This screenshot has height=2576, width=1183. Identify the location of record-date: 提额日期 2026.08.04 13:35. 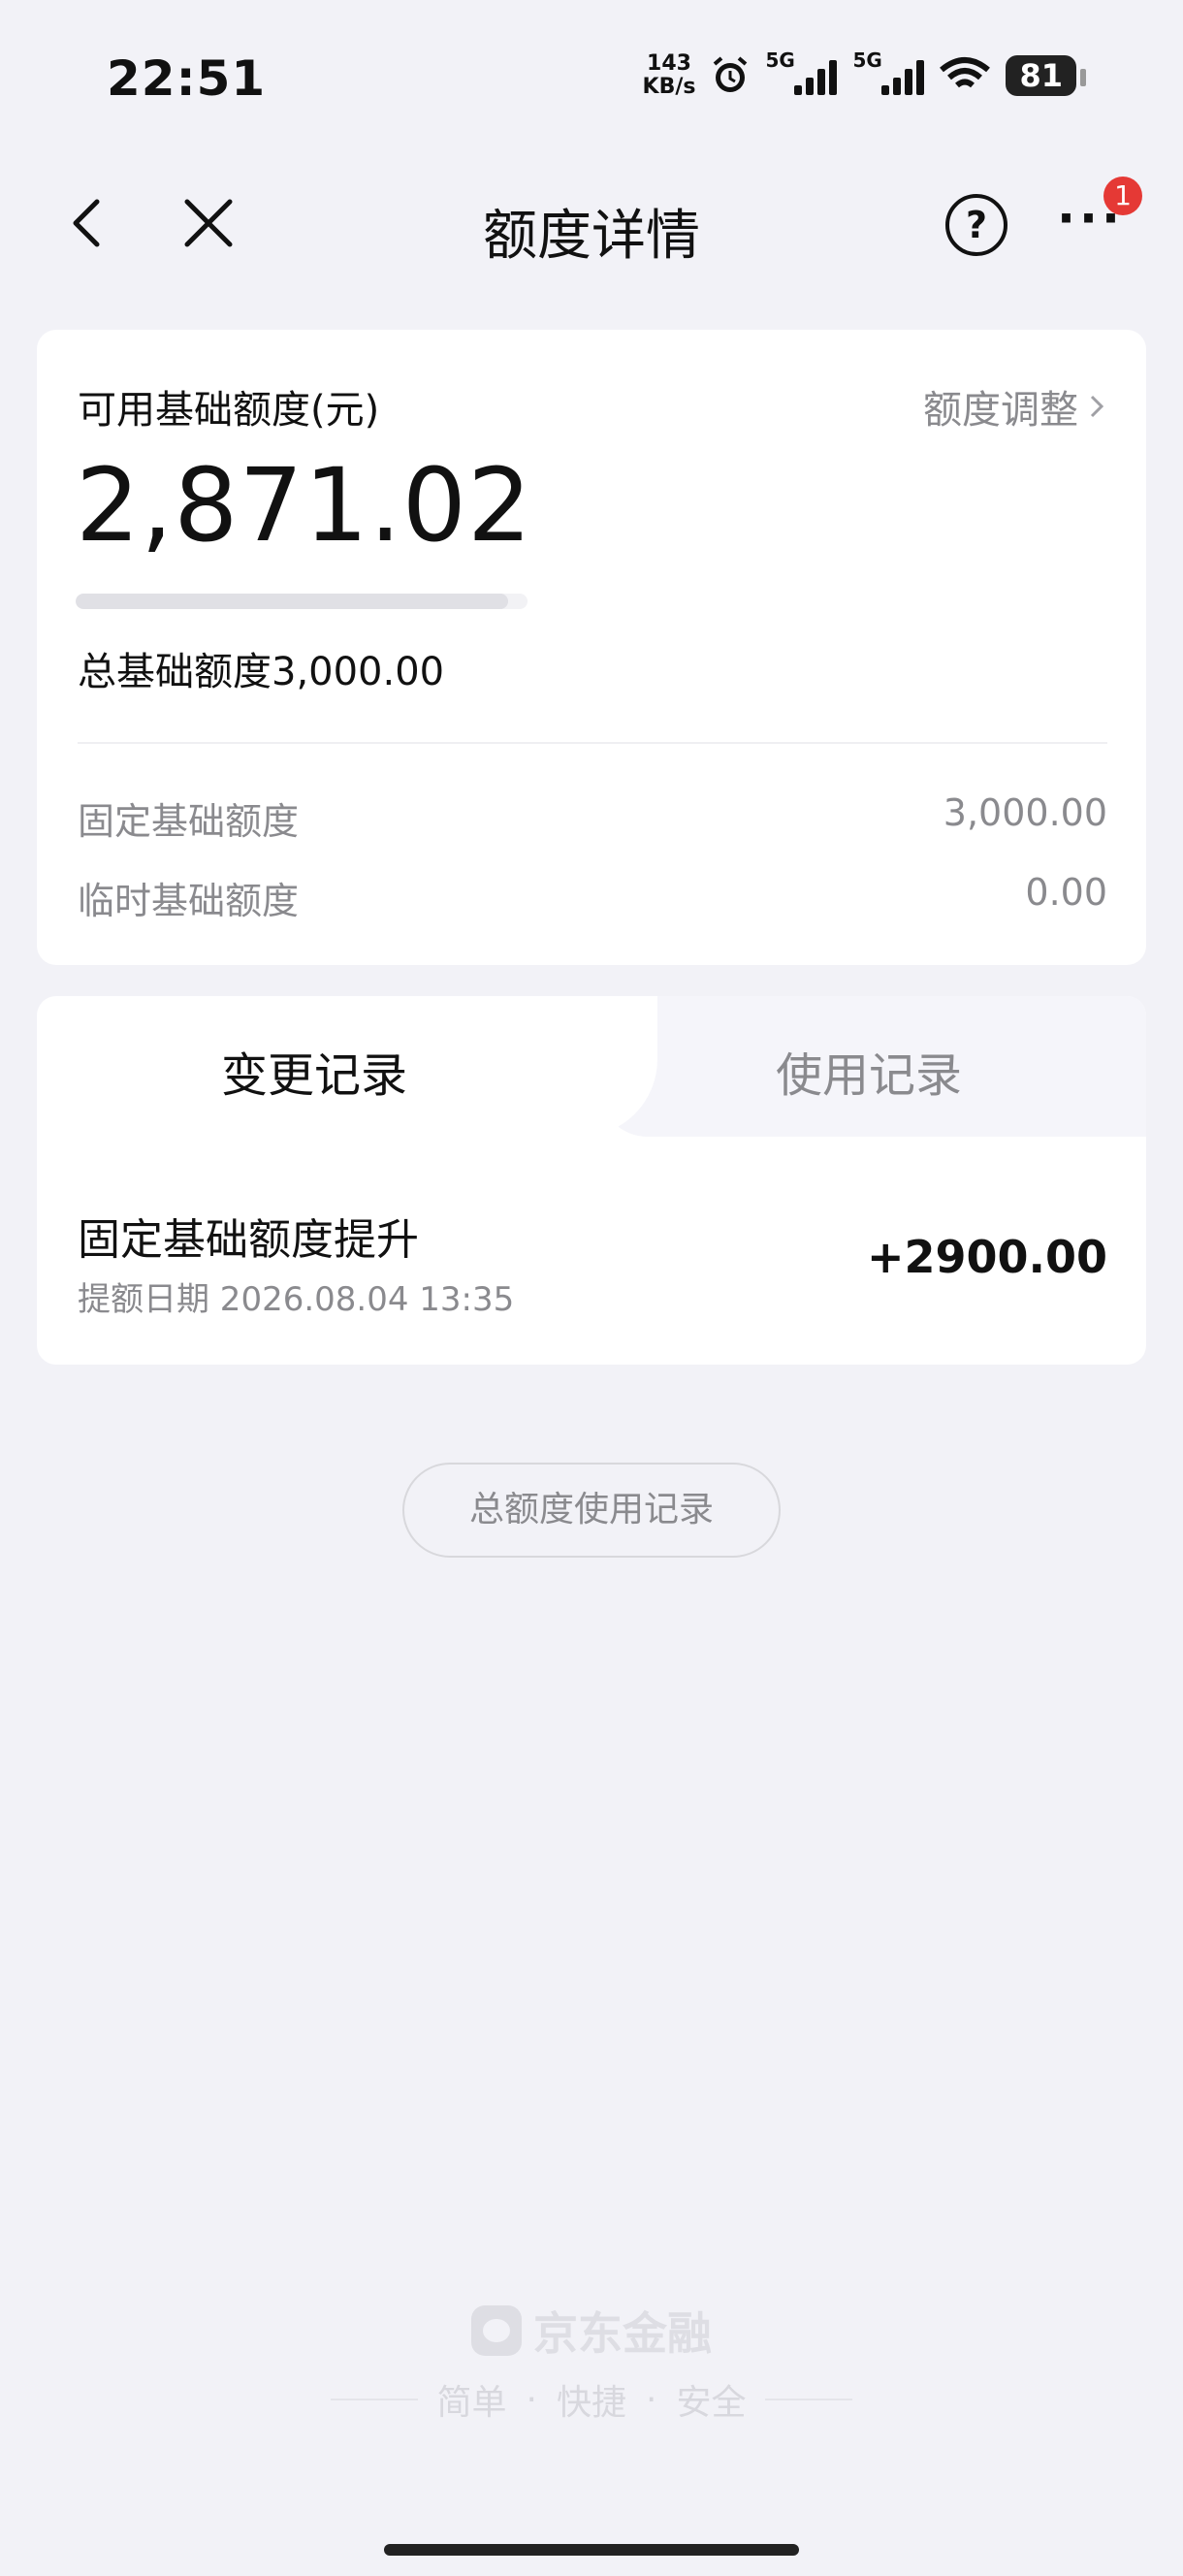
(296, 1299).